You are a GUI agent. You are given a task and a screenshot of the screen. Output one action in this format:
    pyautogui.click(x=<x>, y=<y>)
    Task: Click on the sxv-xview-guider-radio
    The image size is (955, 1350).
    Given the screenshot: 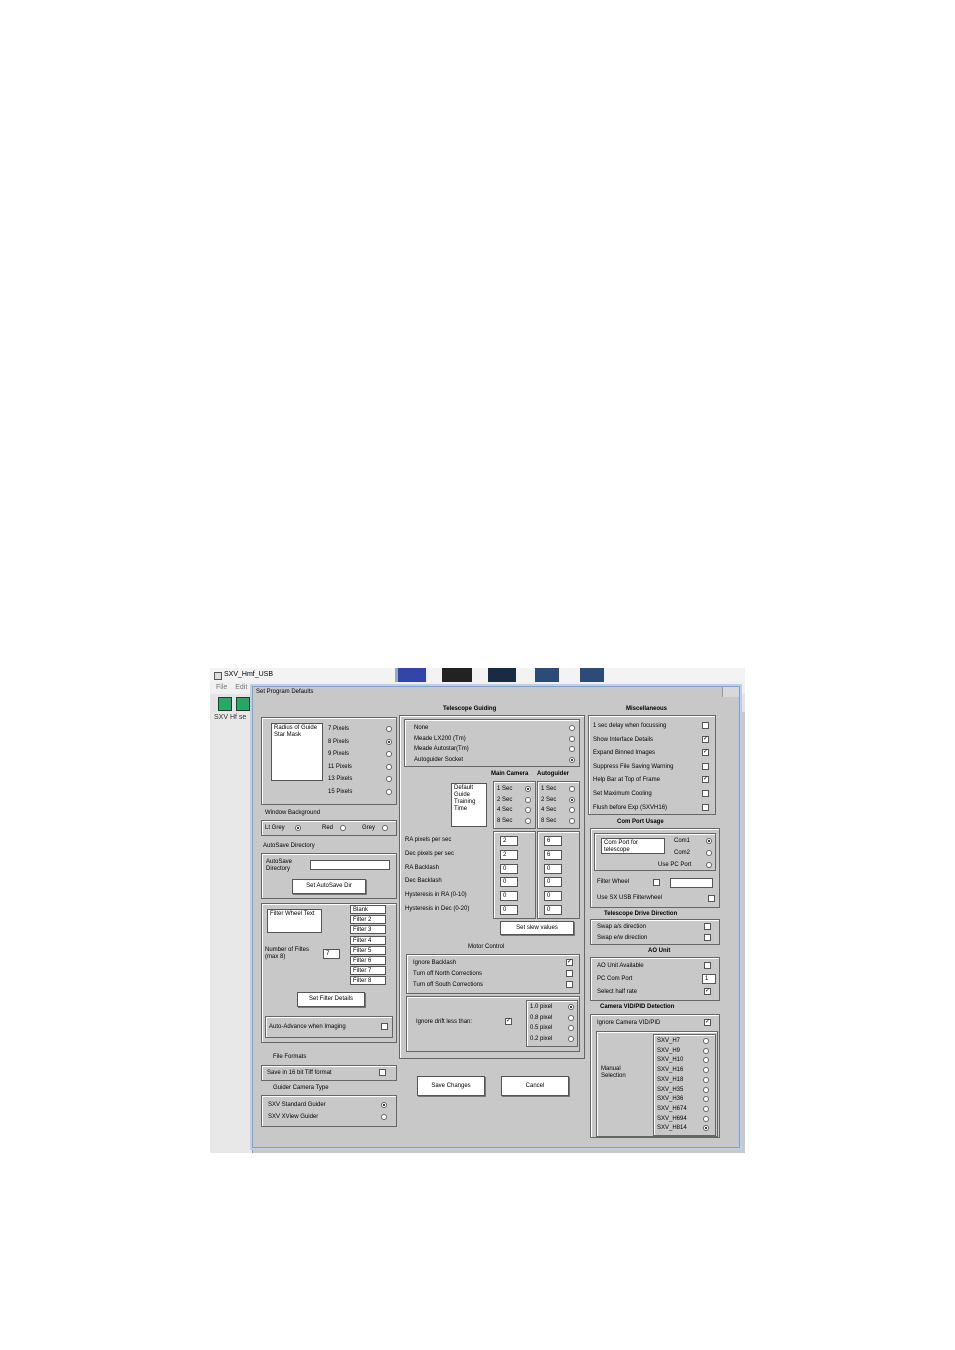 What is the action you would take?
    pyautogui.click(x=384, y=1117)
    